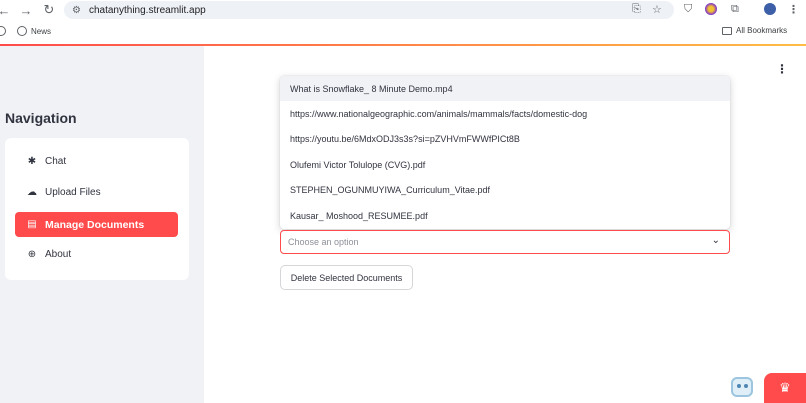 This screenshot has height=403, width=806. What do you see at coordinates (346, 277) in the screenshot?
I see `delete-selected-documents-button: Delete Selected Documents` at bounding box center [346, 277].